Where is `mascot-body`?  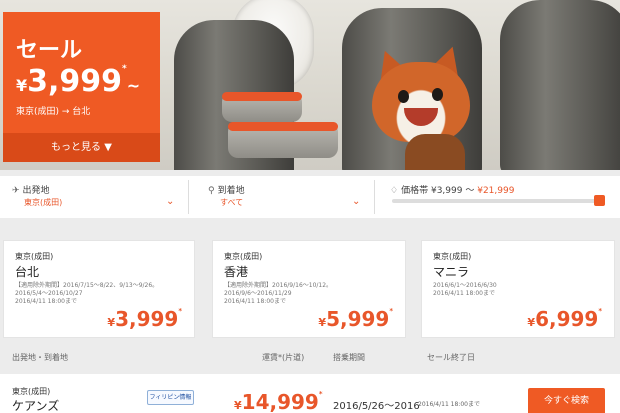
mascot-body is located at coordinates (435, 152).